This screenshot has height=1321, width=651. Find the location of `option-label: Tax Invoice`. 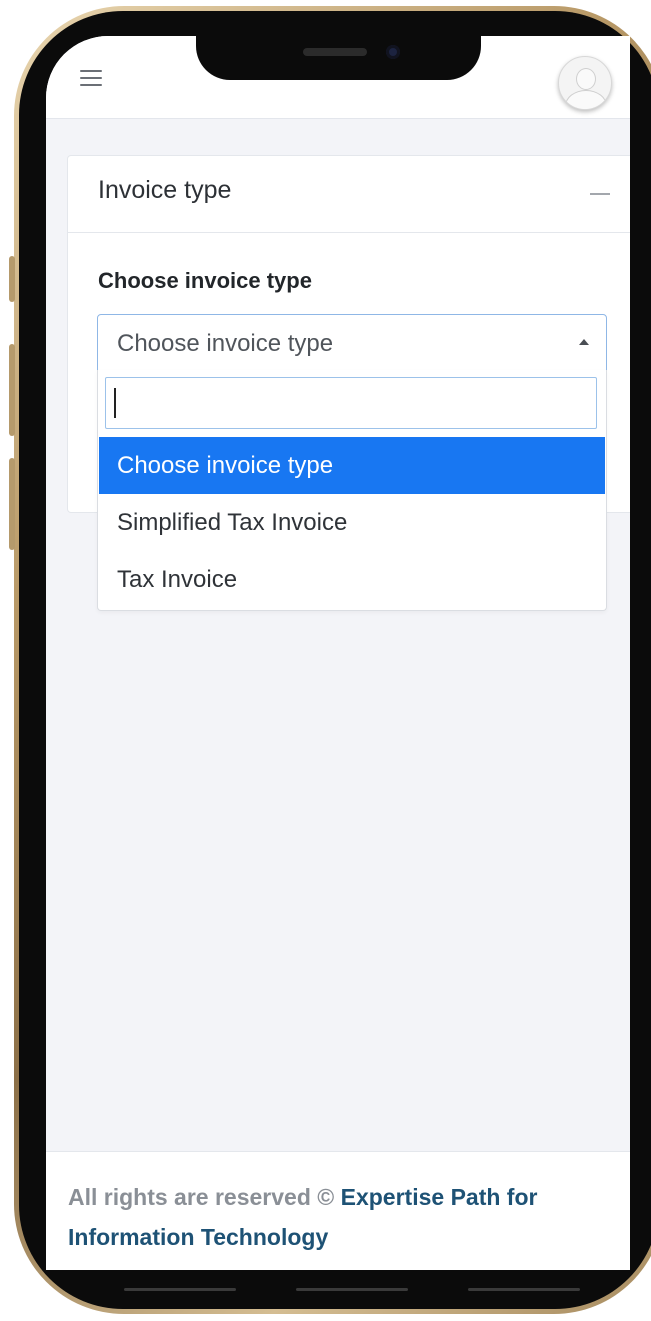

option-label: Tax Invoice is located at coordinates (177, 579).